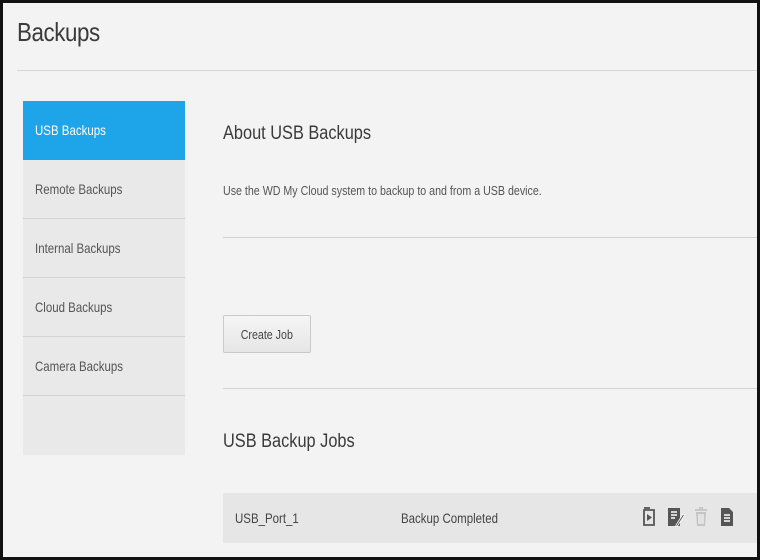  I want to click on table-row: USB_Port_1 Backup Completed, so click(490, 518).